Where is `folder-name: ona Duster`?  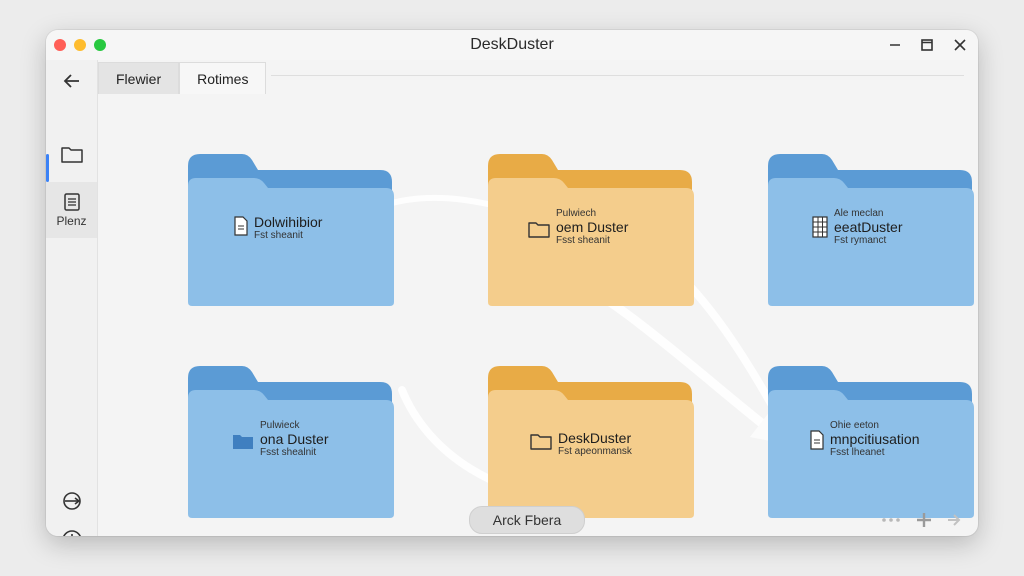
folder-name: ona Duster is located at coordinates (294, 439).